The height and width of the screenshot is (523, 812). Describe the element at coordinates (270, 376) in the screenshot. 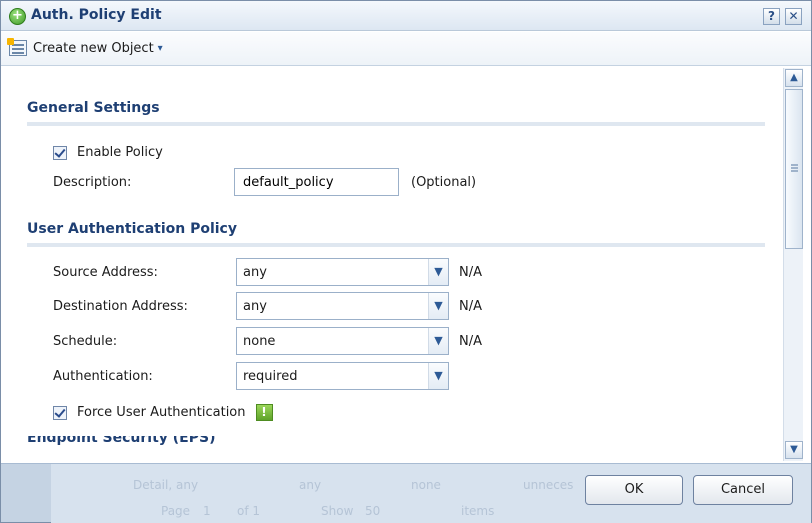

I see `authentication-value: required` at that location.